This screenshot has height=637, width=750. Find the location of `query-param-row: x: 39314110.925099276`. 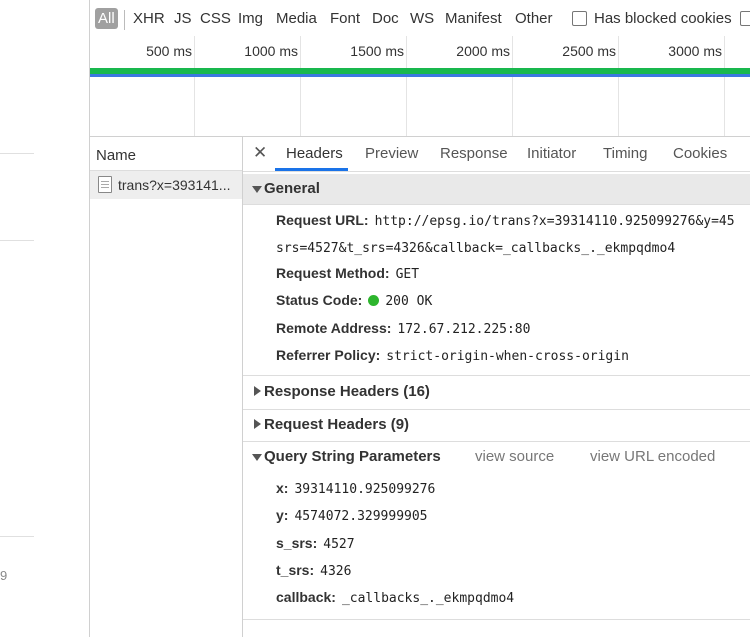

query-param-row: x: 39314110.925099276 is located at coordinates (355, 488).